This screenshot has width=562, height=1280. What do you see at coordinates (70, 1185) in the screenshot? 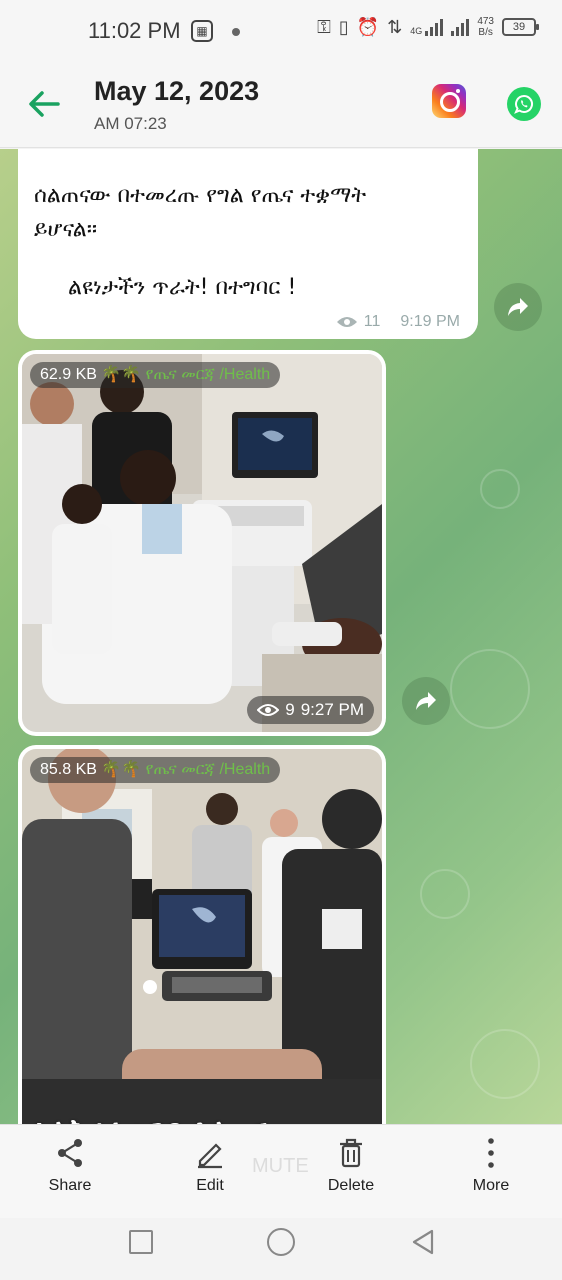
I see `share-label: Share` at bounding box center [70, 1185].